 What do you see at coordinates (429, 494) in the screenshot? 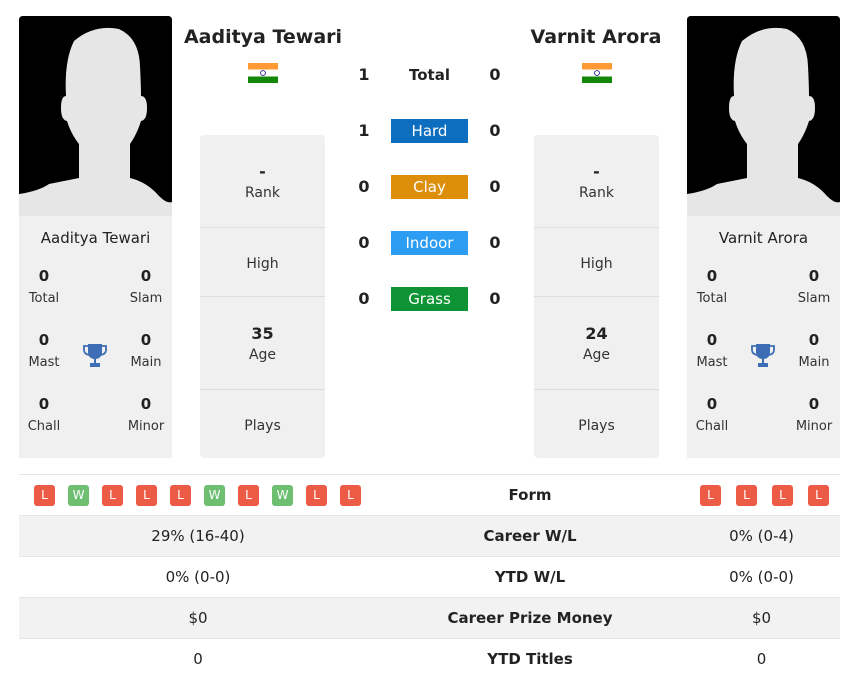
I see `form-row: LWLLLWLWLL Form LLLL` at bounding box center [429, 494].